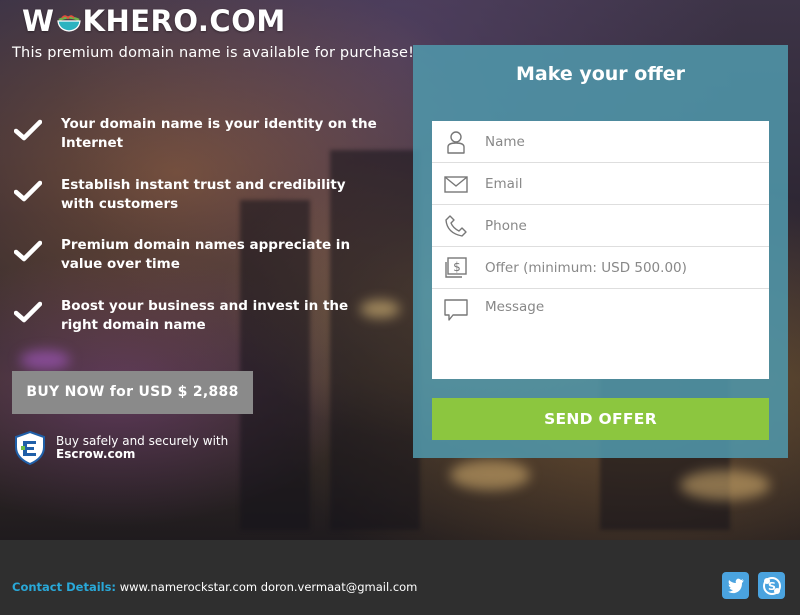 This screenshot has width=800, height=615. What do you see at coordinates (586, 267) in the screenshot?
I see `offer-placeholder: Offer (minimum: USD 500.00)` at bounding box center [586, 267].